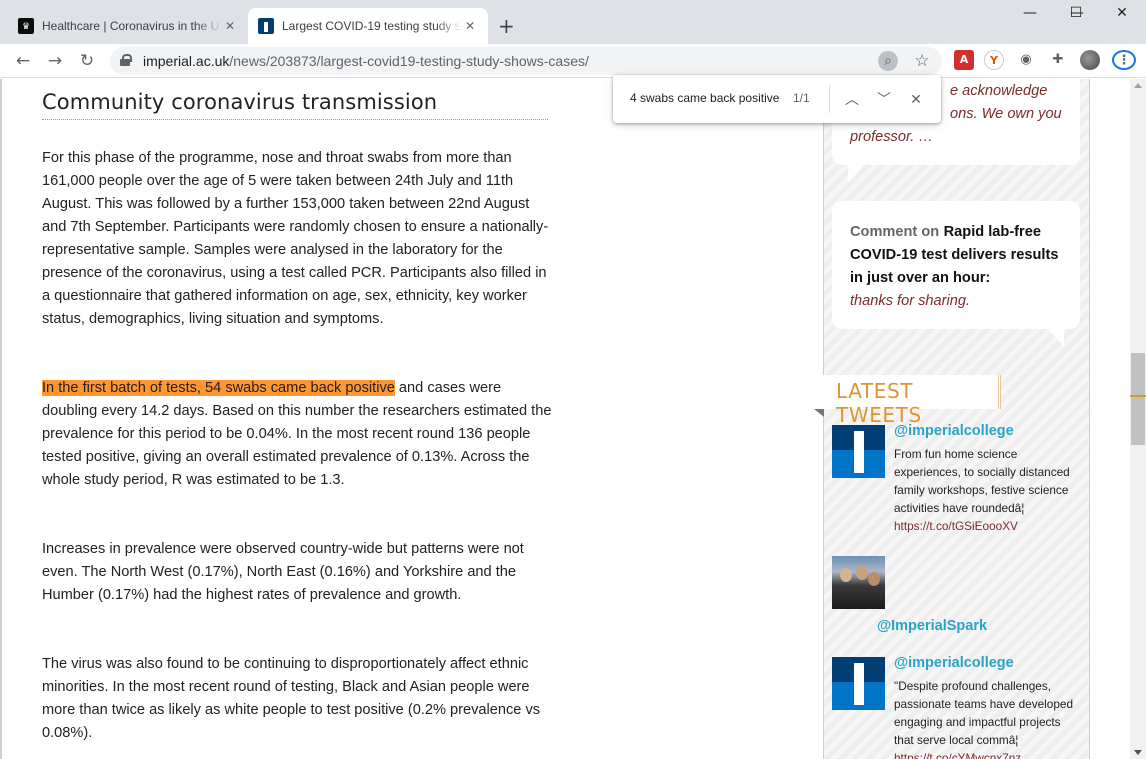 The width and height of the screenshot is (1146, 759). Describe the element at coordinates (506, 26) in the screenshot. I see `new-tab-button: +` at that location.